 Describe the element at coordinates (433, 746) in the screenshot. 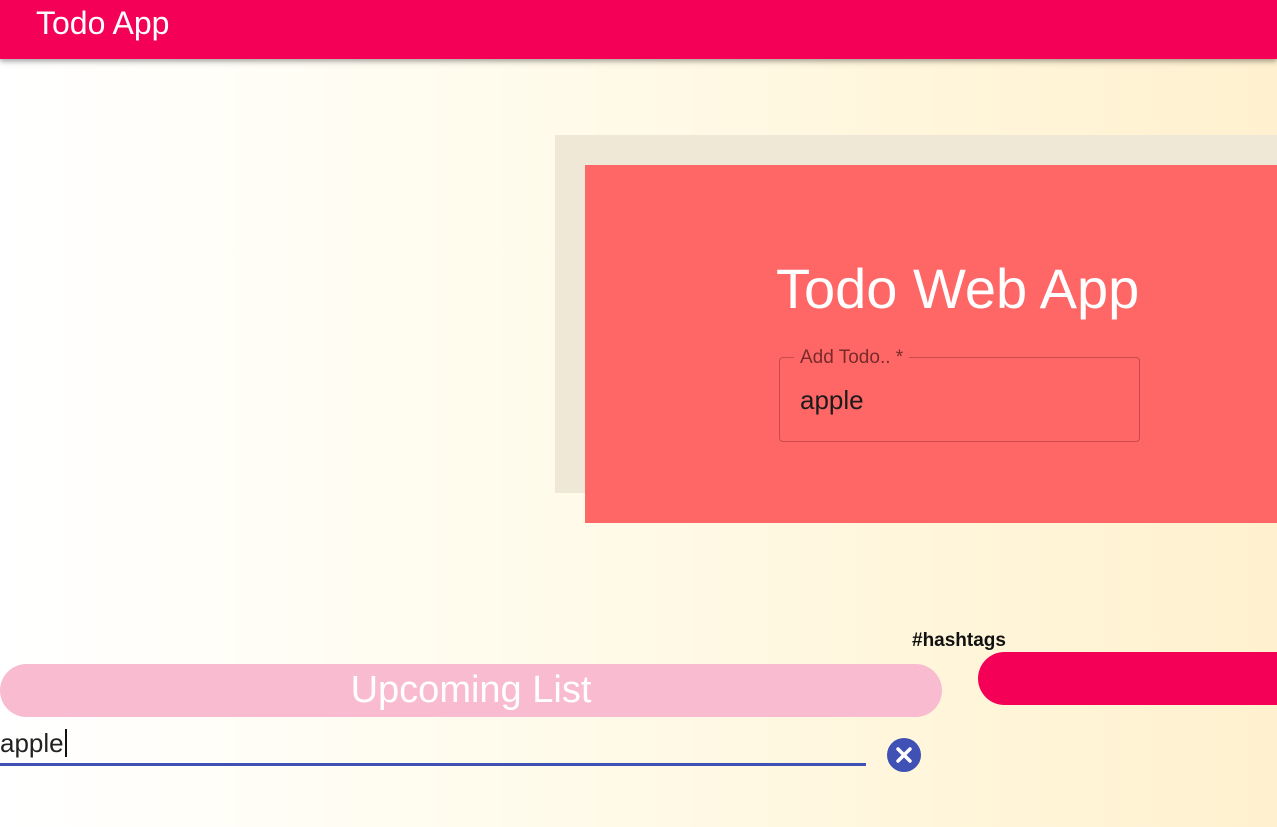

I see `todo-edit-input: apple` at that location.